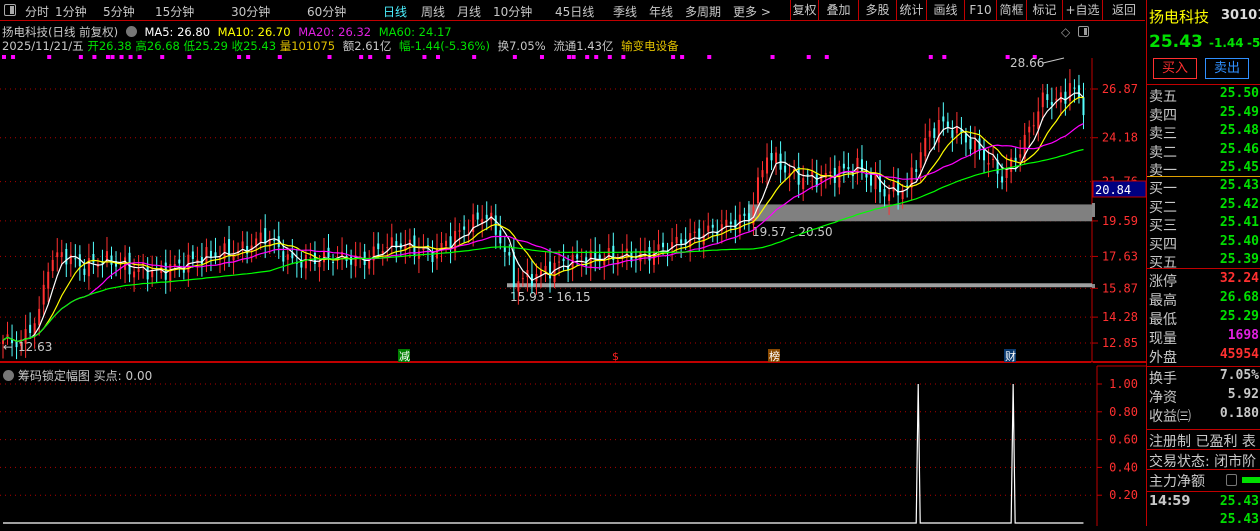 This screenshot has width=1260, height=531. What do you see at coordinates (1120, 343) in the screenshot?
I see `price-tick-label: 12.85` at bounding box center [1120, 343].